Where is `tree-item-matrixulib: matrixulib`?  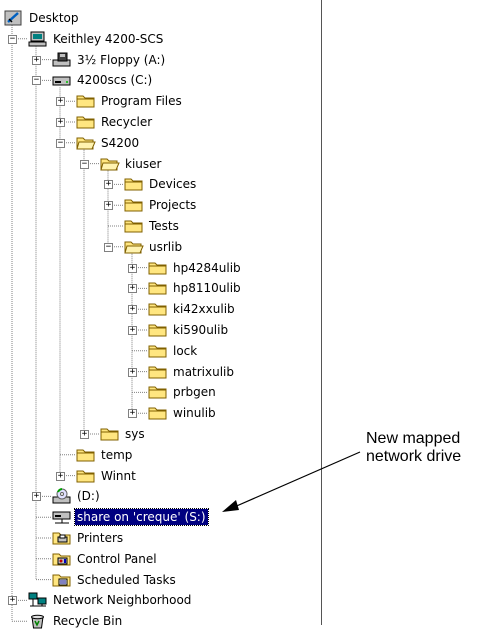
tree-item-matrixulib: matrixulib is located at coordinates (192, 372).